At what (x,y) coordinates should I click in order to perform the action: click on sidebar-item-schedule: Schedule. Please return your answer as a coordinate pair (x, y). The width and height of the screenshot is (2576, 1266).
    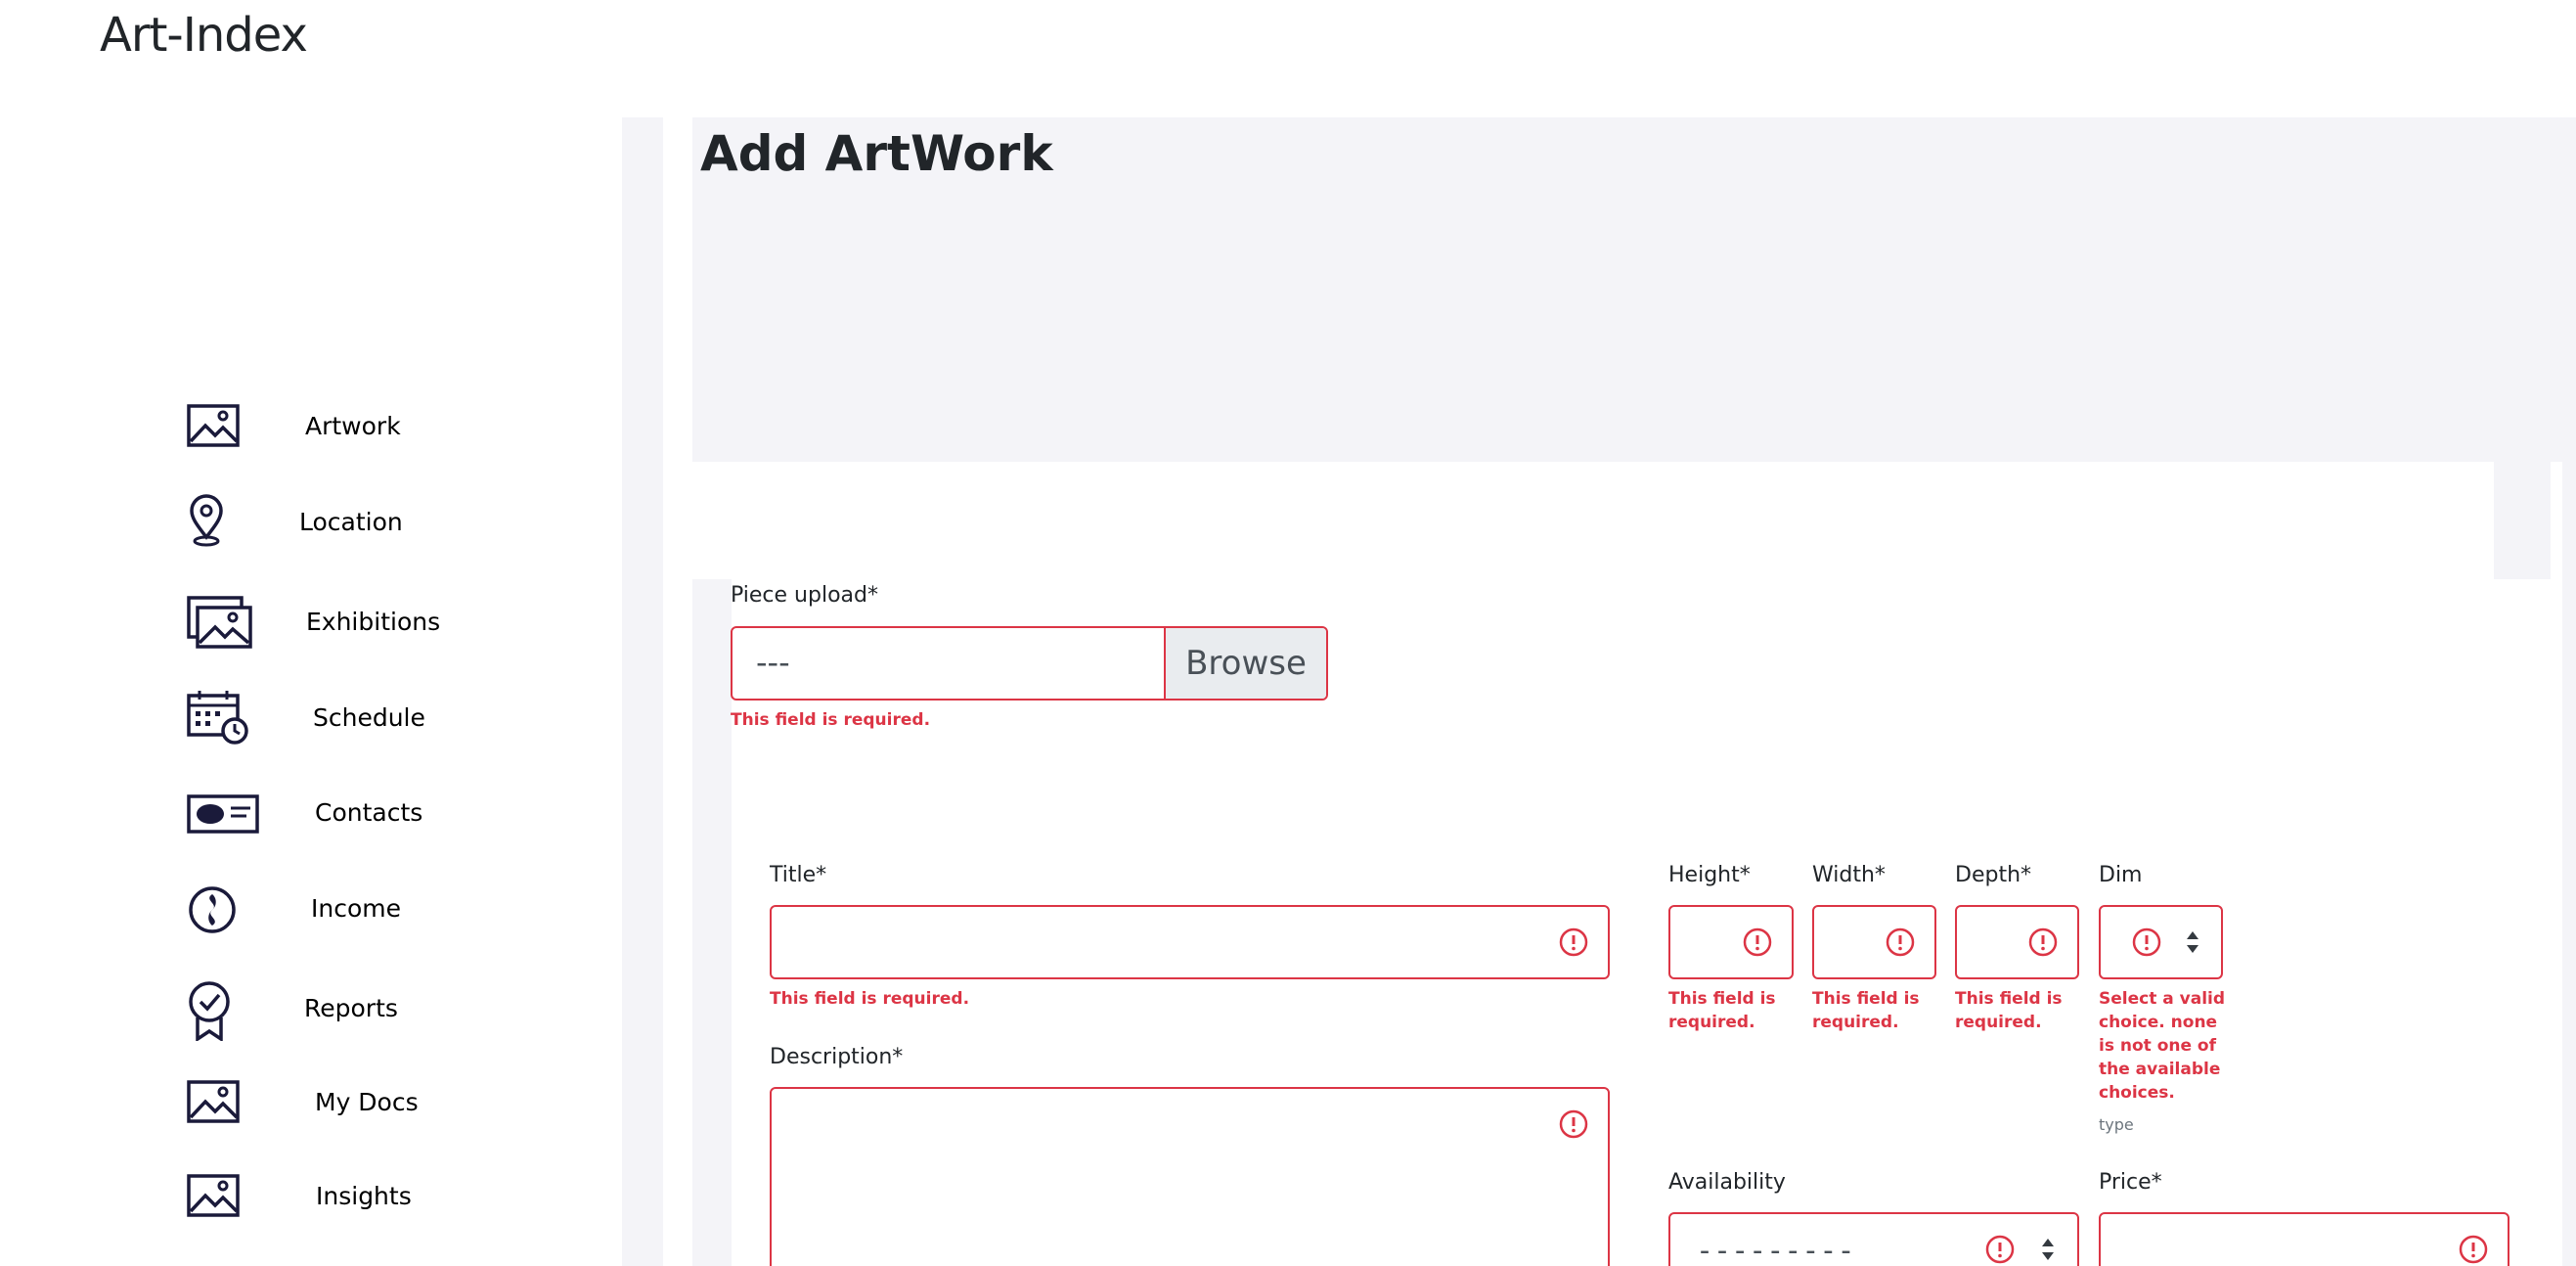
    Looking at the image, I should click on (381, 722).